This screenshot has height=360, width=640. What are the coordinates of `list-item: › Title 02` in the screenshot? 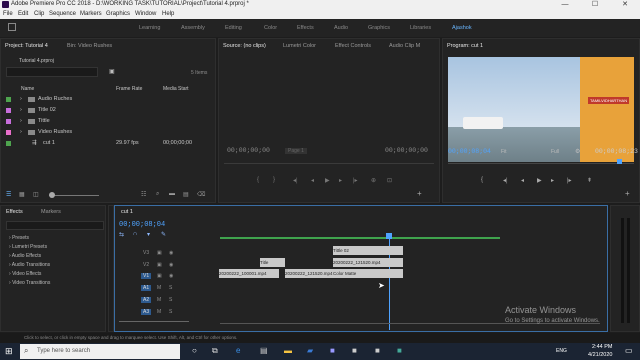 It's located at (108, 111).